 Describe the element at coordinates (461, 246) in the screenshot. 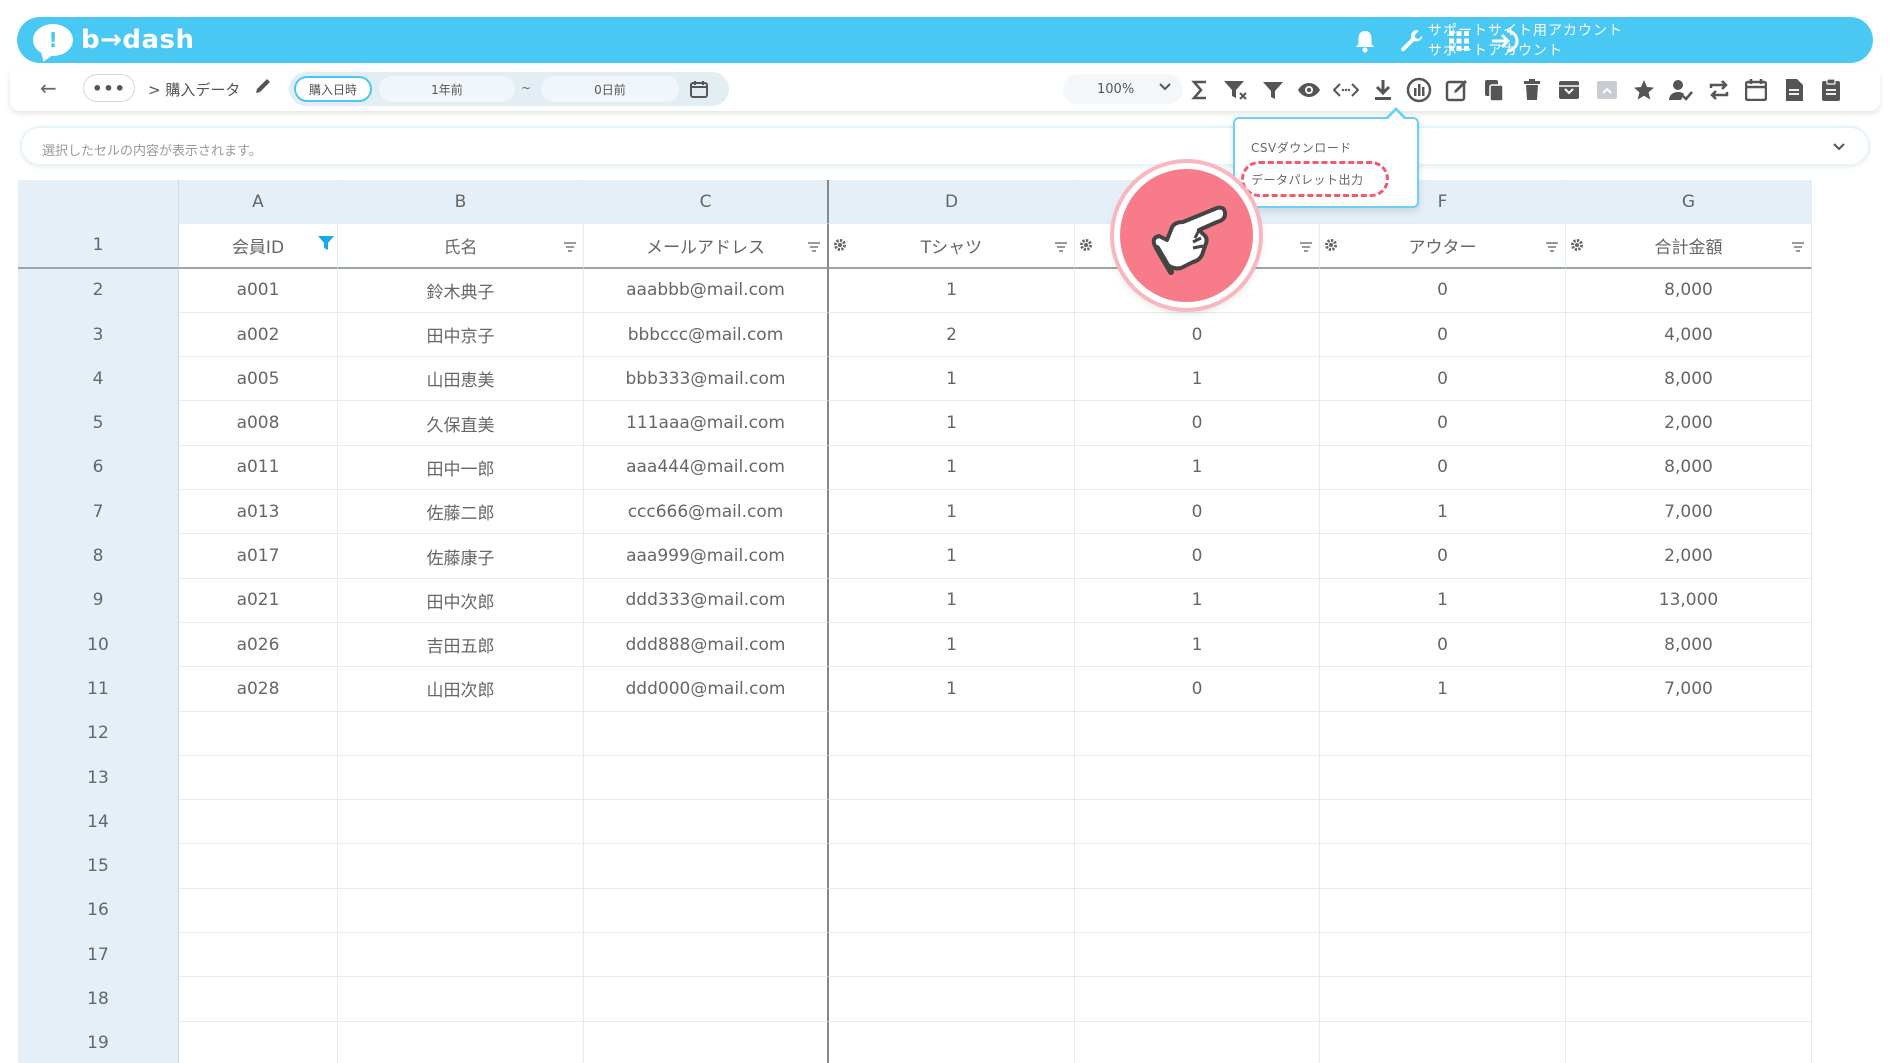

I see `field-header-name: 氏名` at that location.